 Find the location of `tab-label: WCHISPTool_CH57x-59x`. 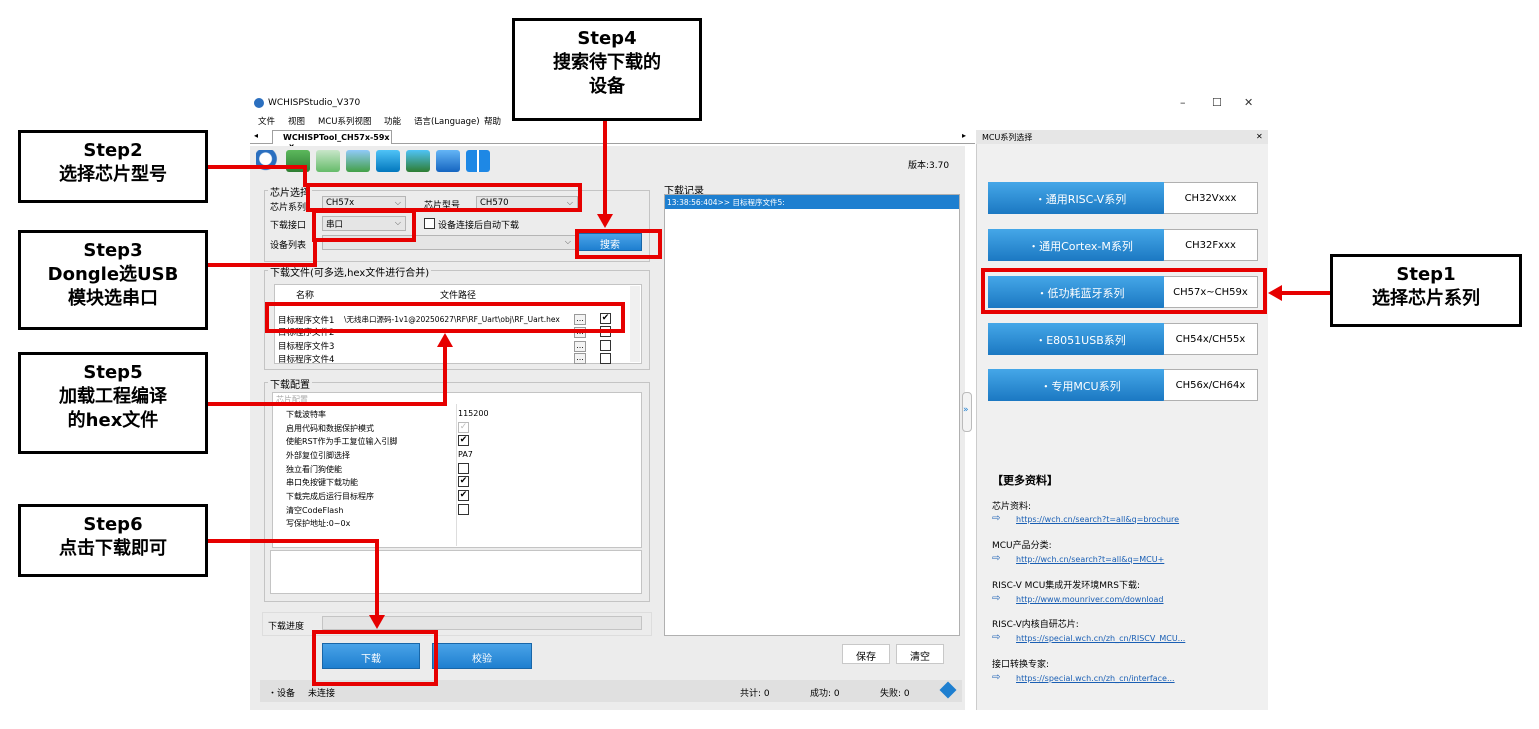

tab-label: WCHISPTool_CH57x-59x is located at coordinates (336, 137).